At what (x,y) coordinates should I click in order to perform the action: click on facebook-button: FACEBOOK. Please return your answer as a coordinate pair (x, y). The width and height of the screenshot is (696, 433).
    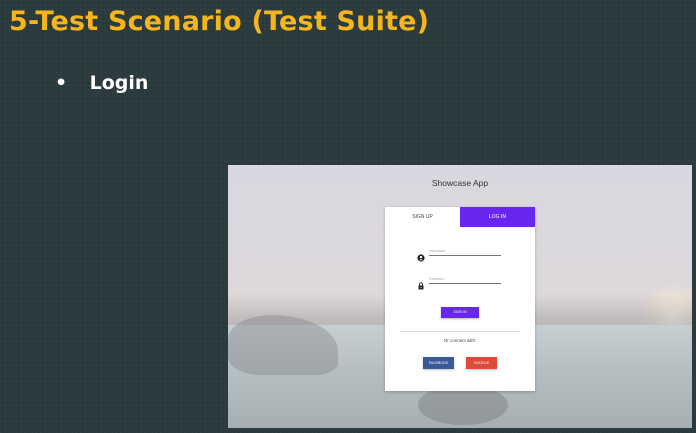
    Looking at the image, I should click on (438, 363).